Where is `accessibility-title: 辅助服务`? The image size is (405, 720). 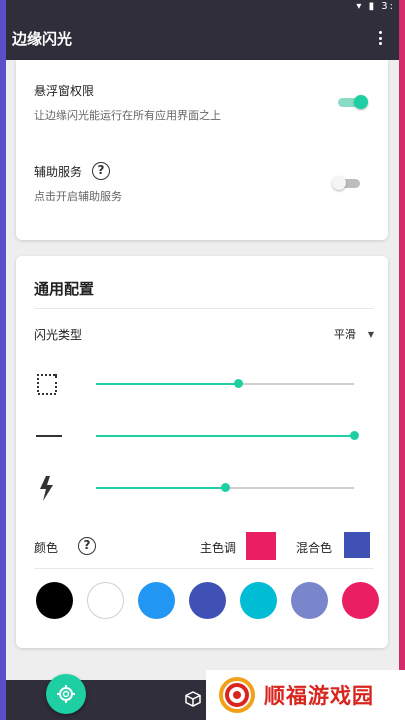 accessibility-title: 辅助服务 is located at coordinates (58, 171).